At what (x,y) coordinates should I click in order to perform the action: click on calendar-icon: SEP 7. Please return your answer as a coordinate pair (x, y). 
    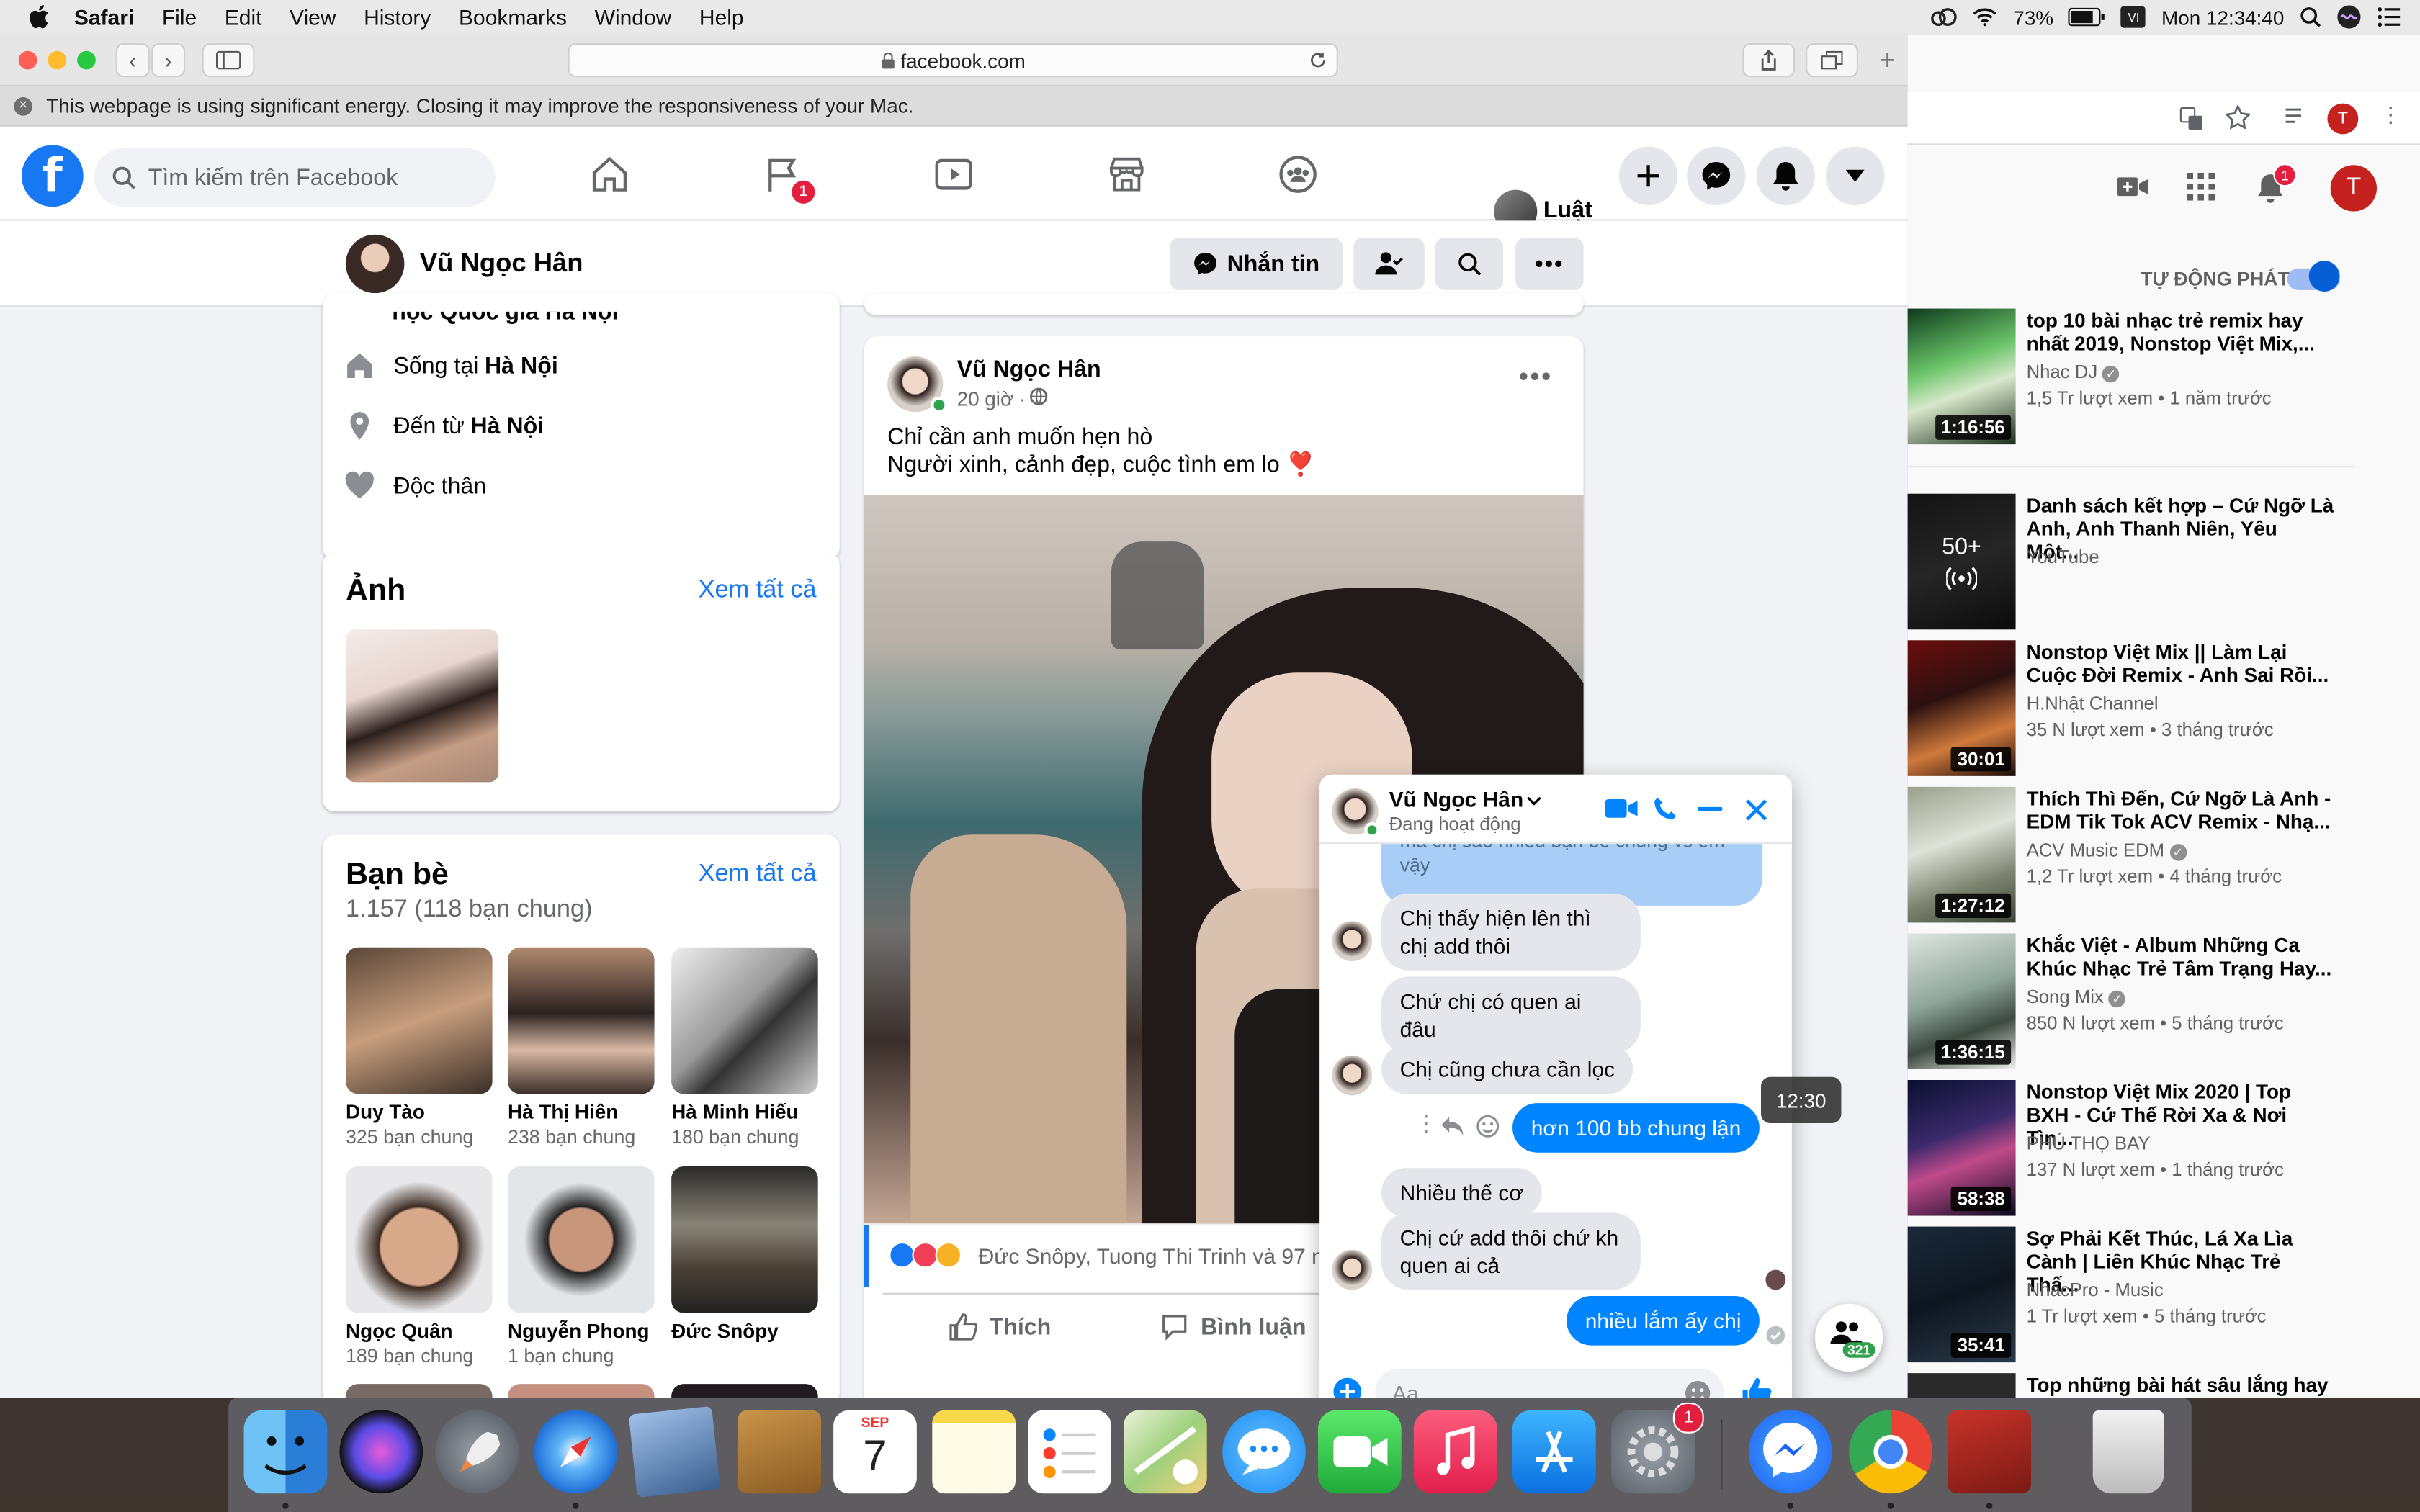
    Looking at the image, I should click on (875, 1452).